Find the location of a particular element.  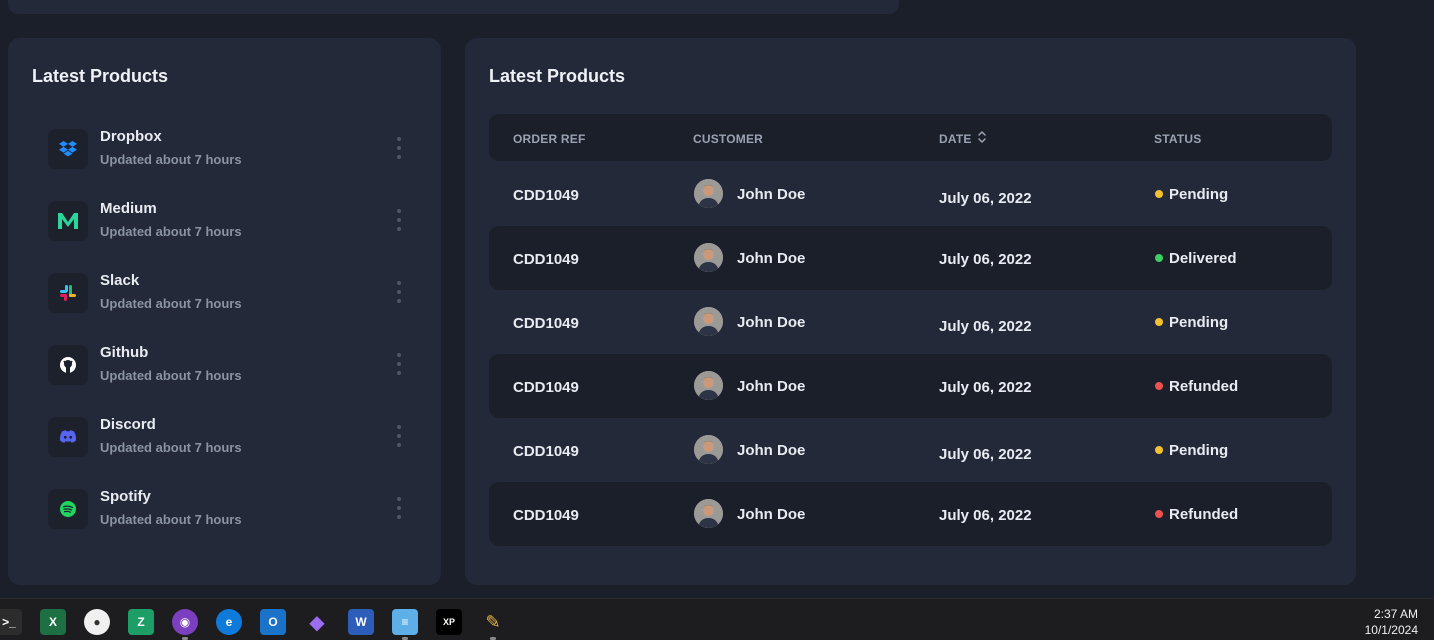

outlook-icon: O is located at coordinates (273, 622).